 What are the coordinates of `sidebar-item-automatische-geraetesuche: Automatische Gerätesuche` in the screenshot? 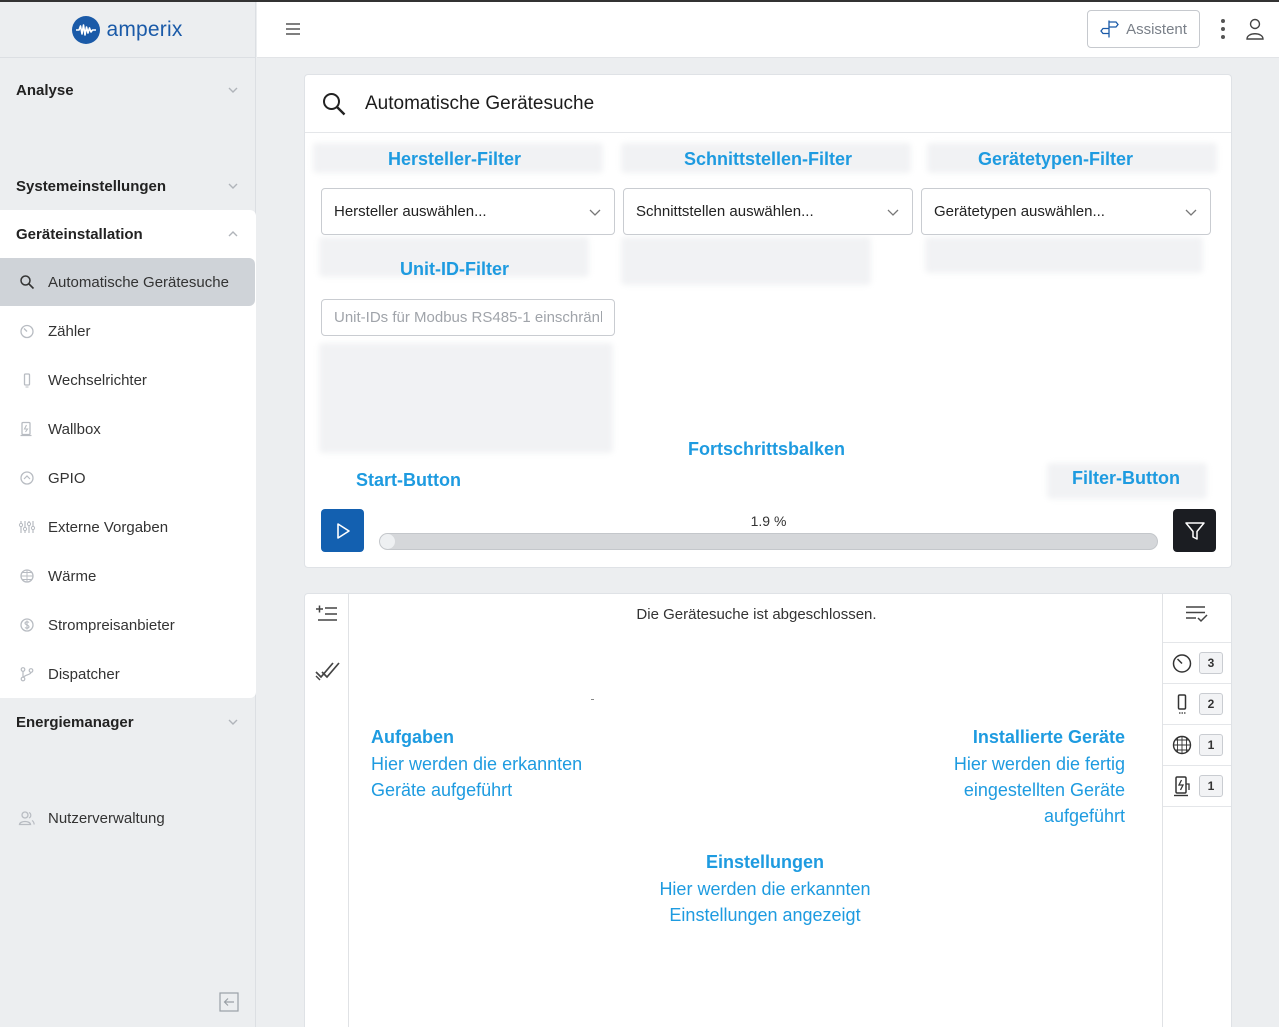 It's located at (127, 282).